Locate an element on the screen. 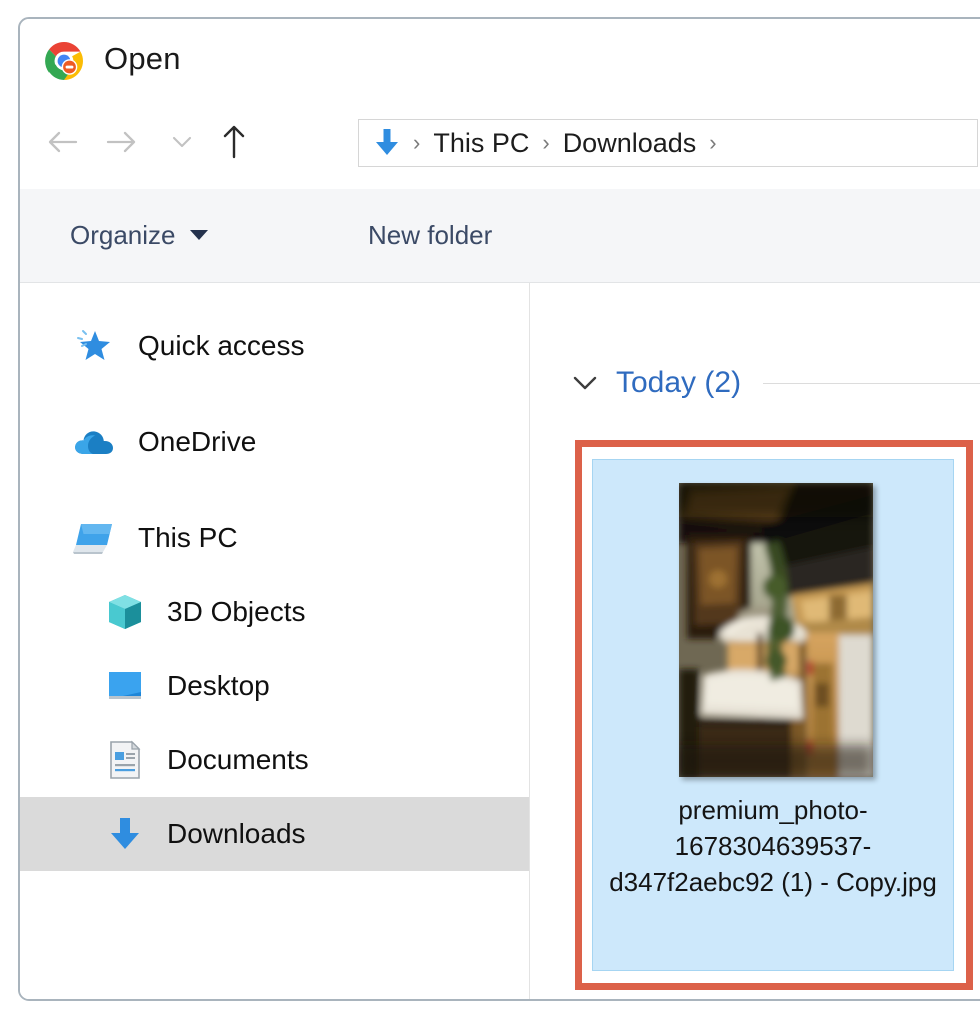  up-one-level-button is located at coordinates (234, 142).